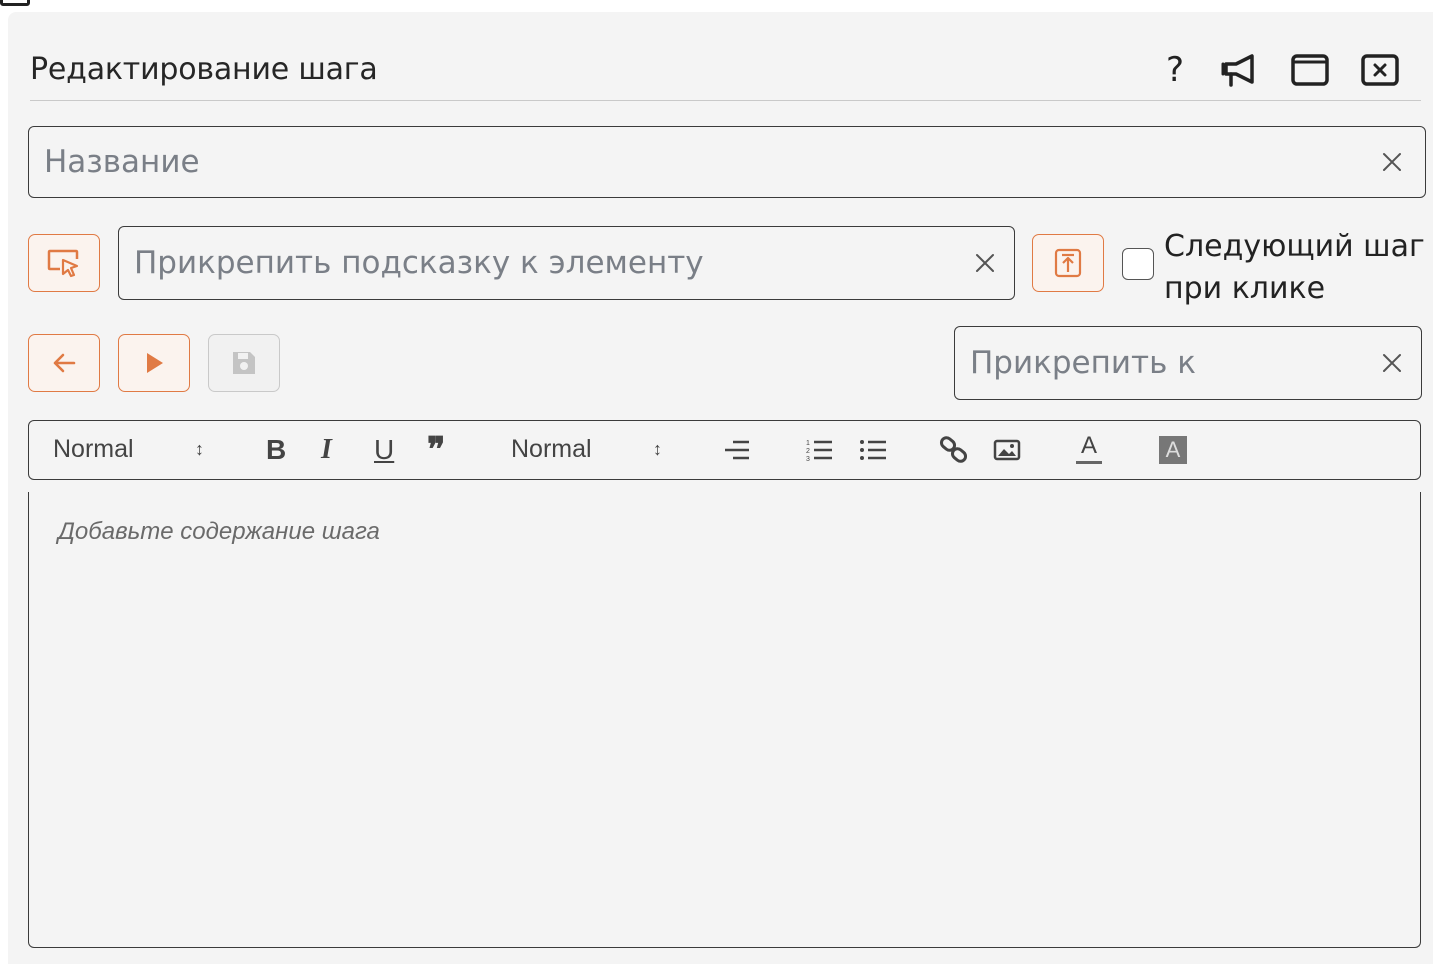  I want to click on page-title: Редактирование шага, so click(204, 69).